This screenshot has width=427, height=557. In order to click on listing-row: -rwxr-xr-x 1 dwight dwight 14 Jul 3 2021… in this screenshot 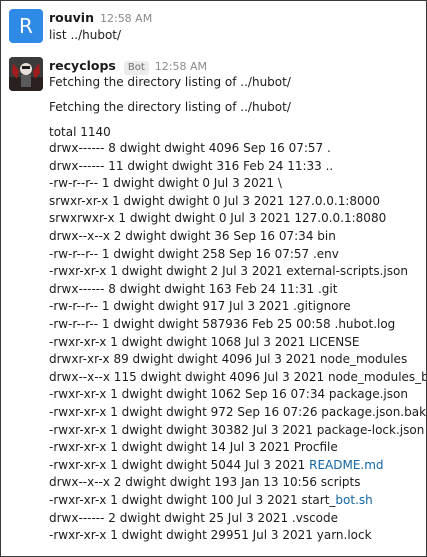, I will do `click(193, 447)`.